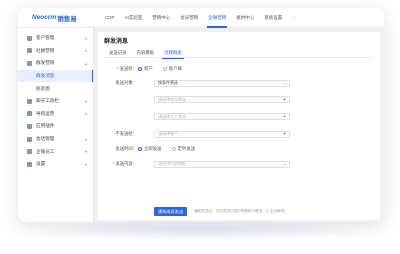 This screenshot has width=400, height=254. What do you see at coordinates (45, 126) in the screenshot?
I see `sidebar-item-label: 应用插件` at bounding box center [45, 126].